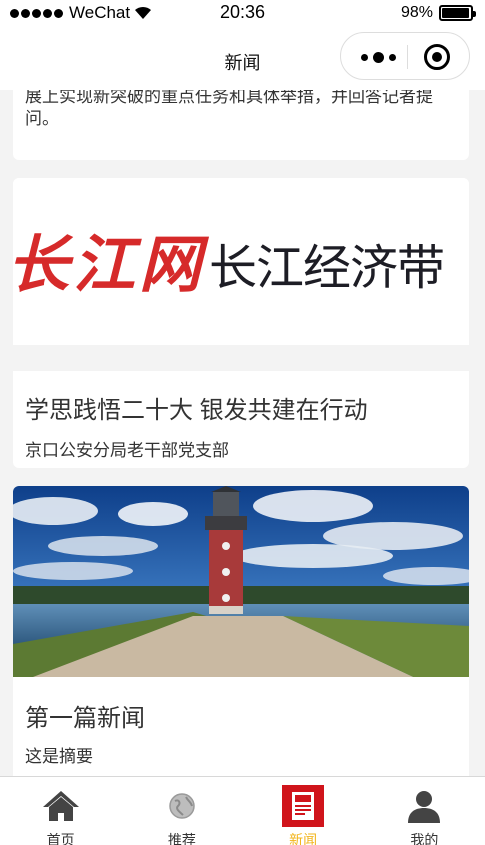 Image resolution: width=485 pixels, height=845 pixels. I want to click on news-subtitle: 这是摘要, so click(59, 756).